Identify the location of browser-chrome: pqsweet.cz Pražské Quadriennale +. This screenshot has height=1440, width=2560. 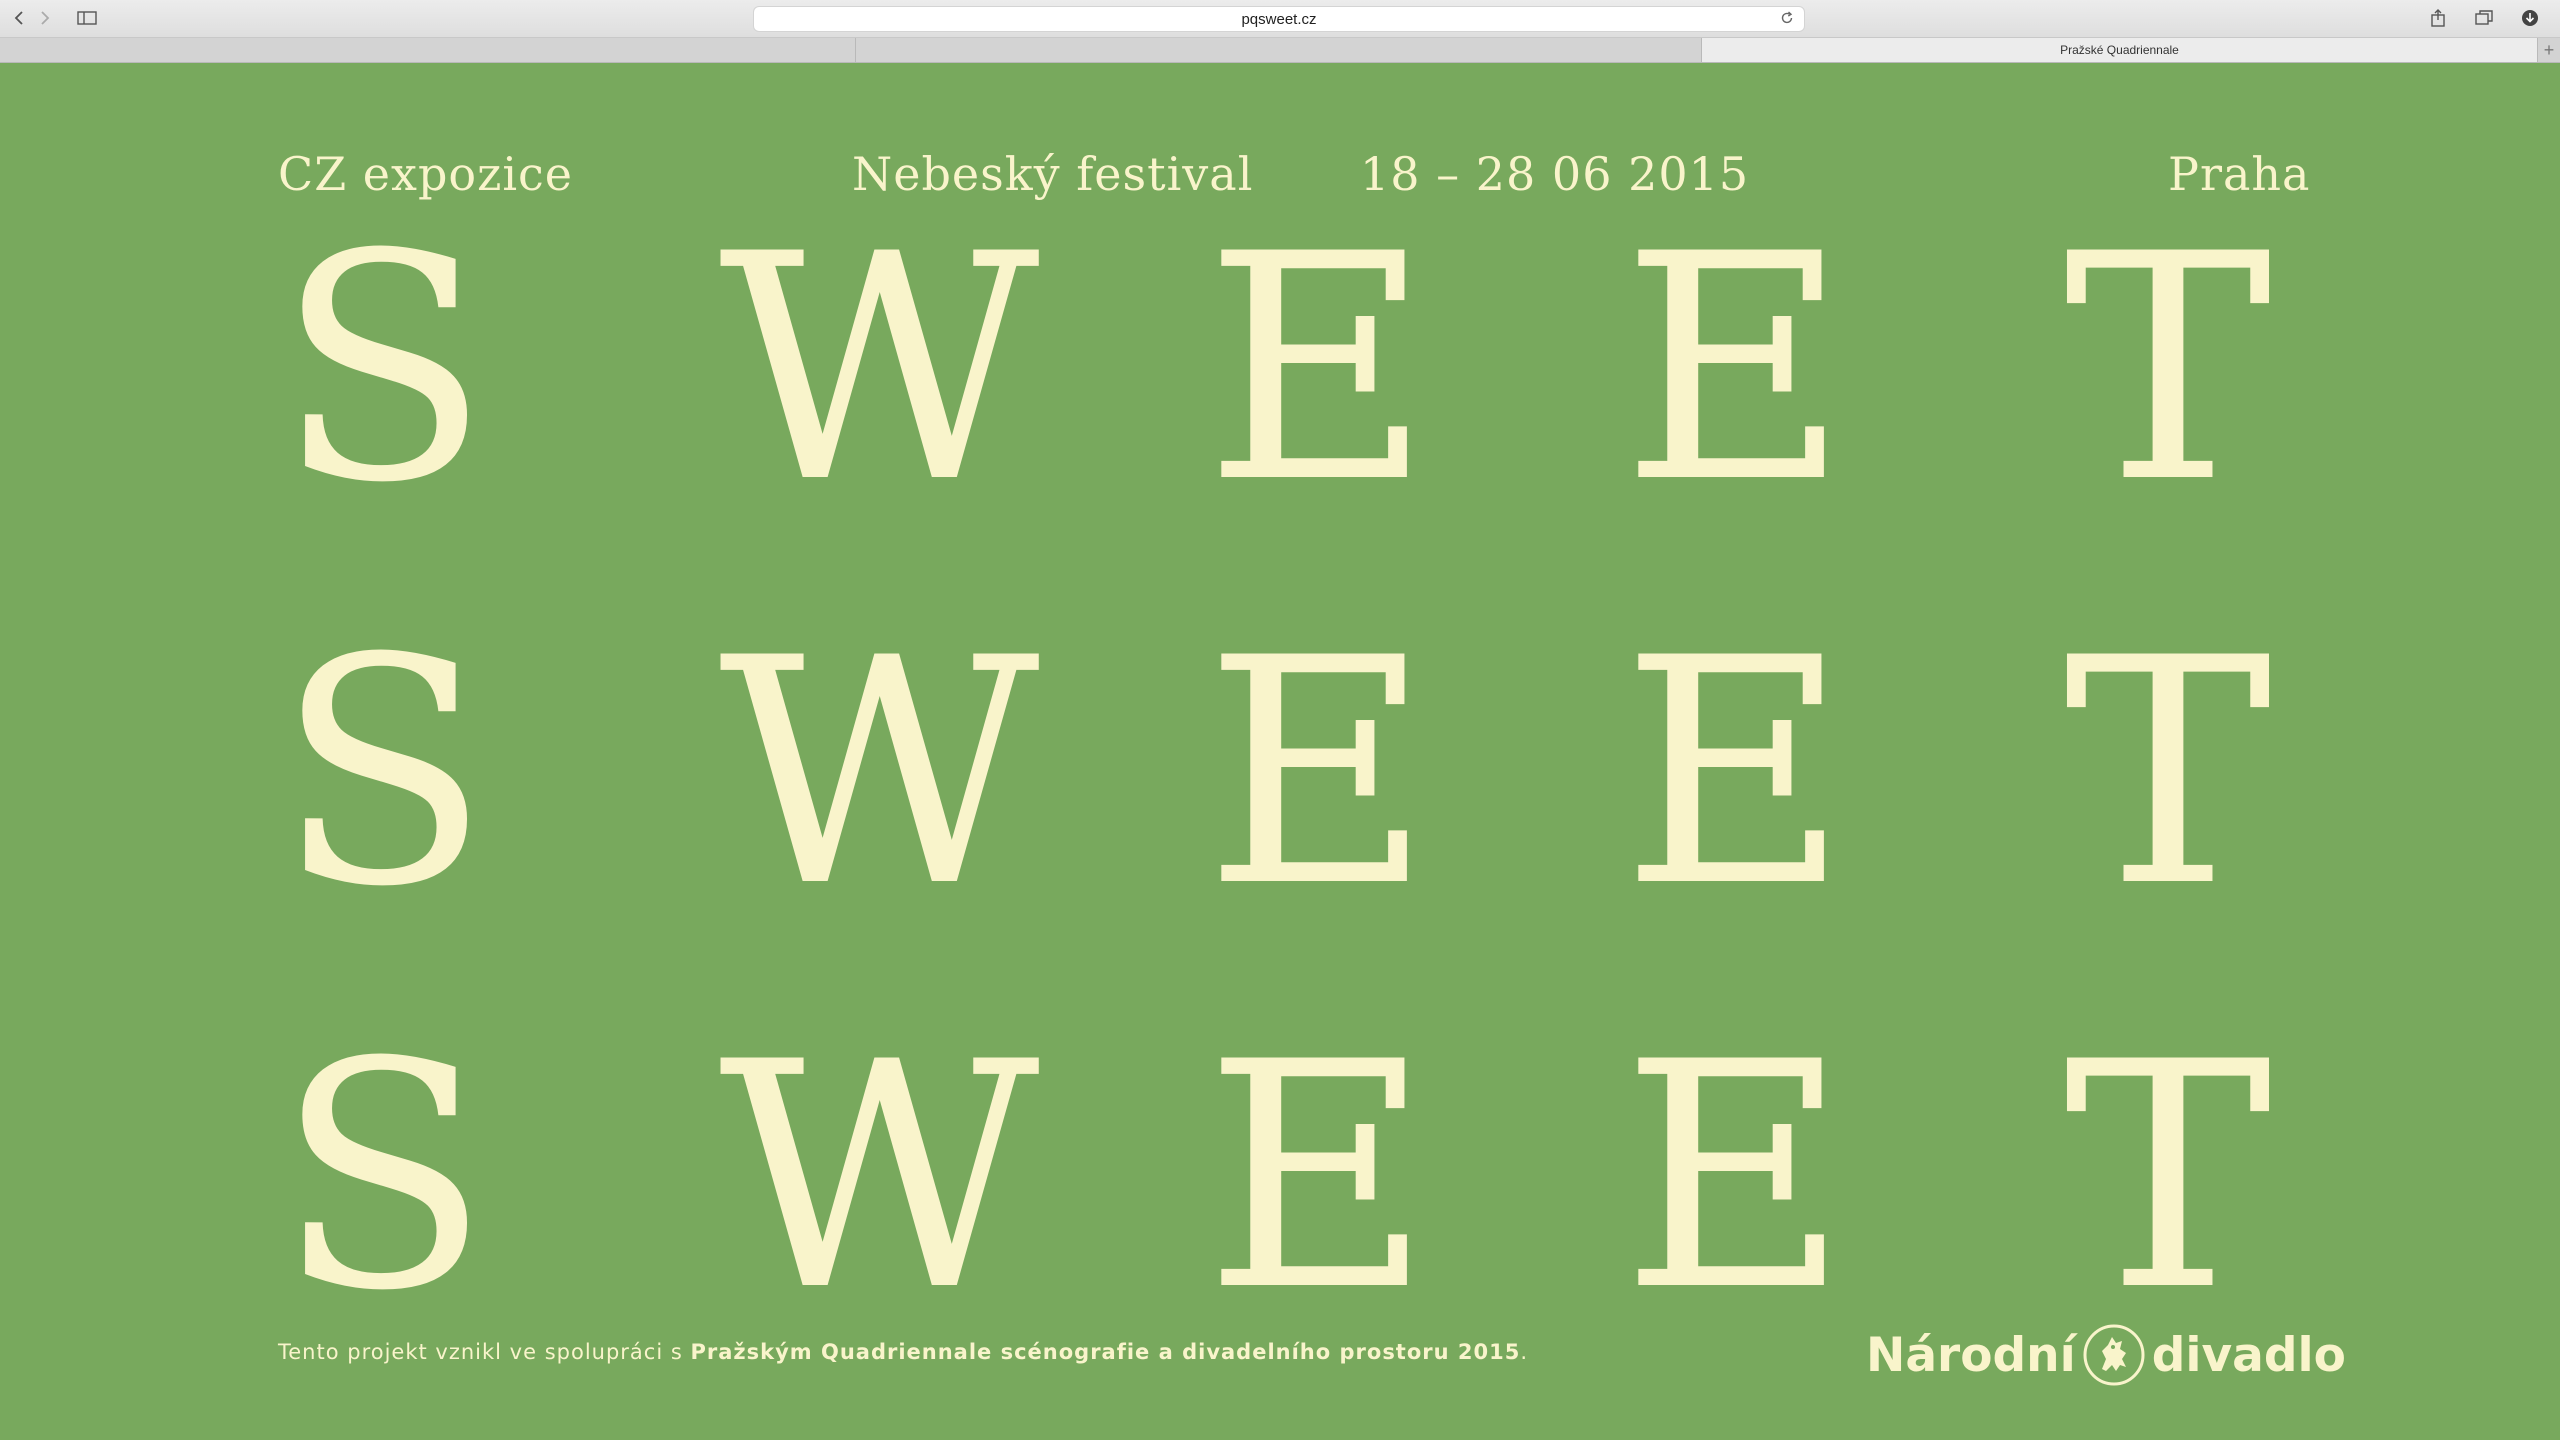
(1280, 31).